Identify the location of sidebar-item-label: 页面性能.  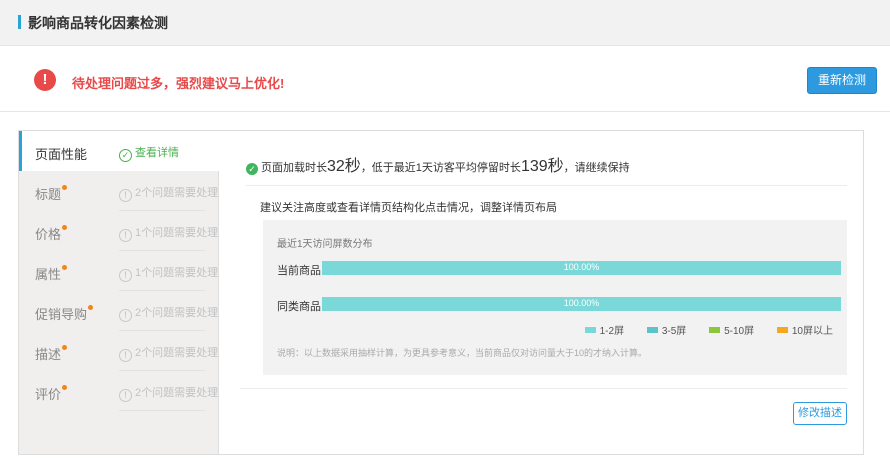
(61, 154).